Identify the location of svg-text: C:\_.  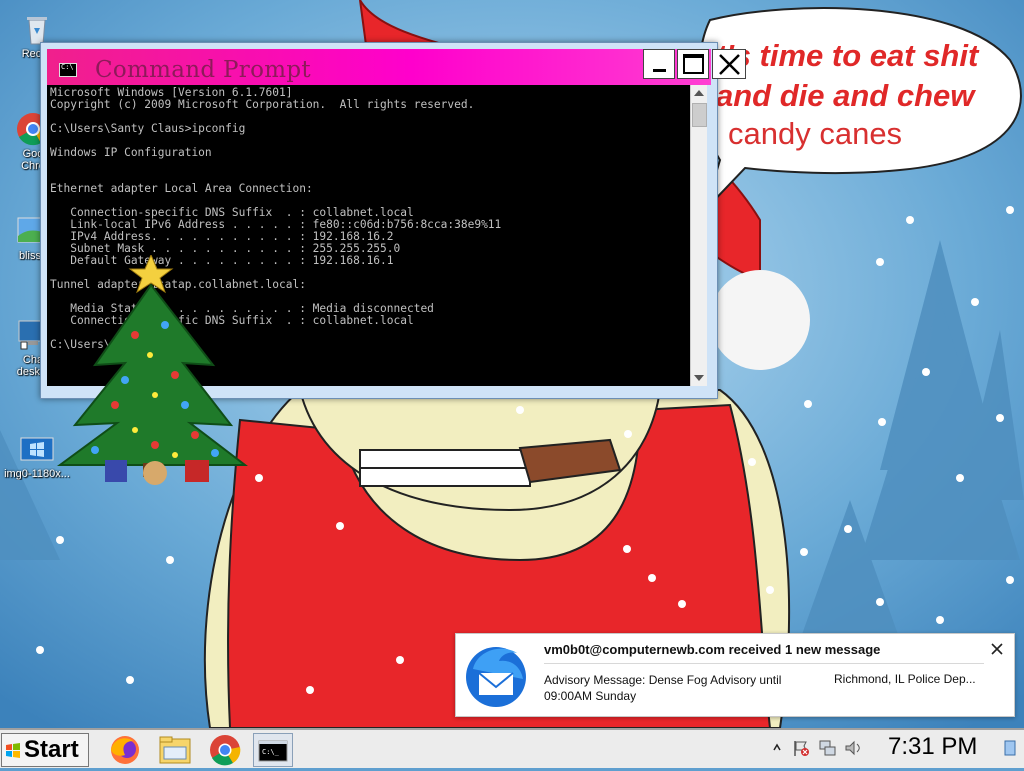
(271, 752).